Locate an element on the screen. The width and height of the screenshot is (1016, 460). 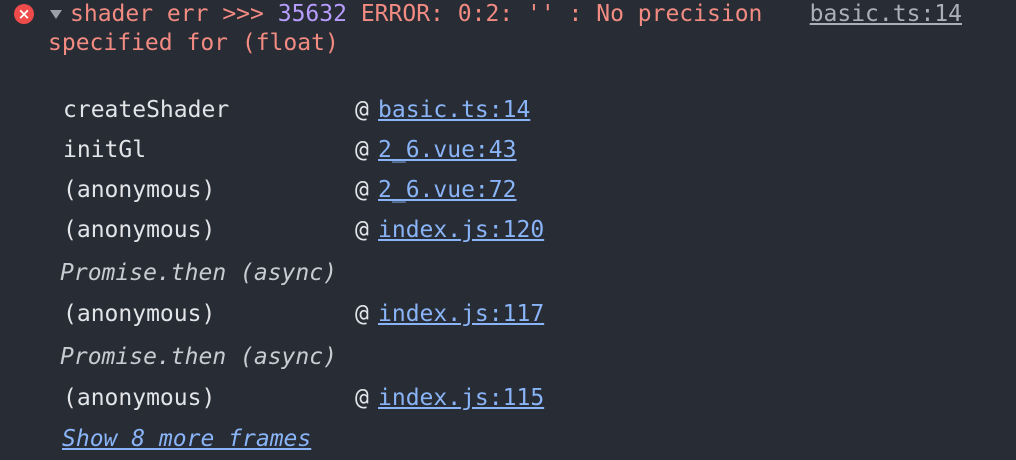
frame-source-link: index.js:115 is located at coordinates (461, 398).